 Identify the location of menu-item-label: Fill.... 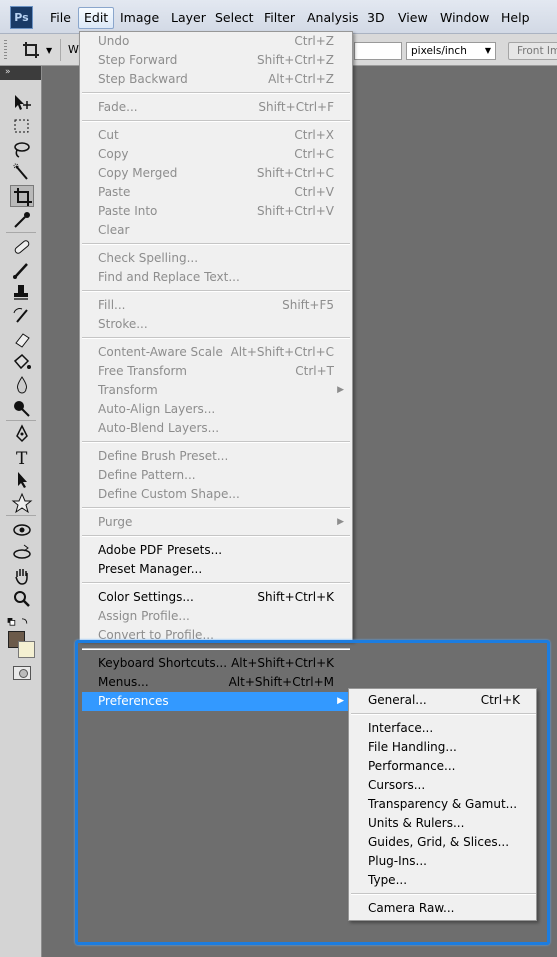
(112, 305).